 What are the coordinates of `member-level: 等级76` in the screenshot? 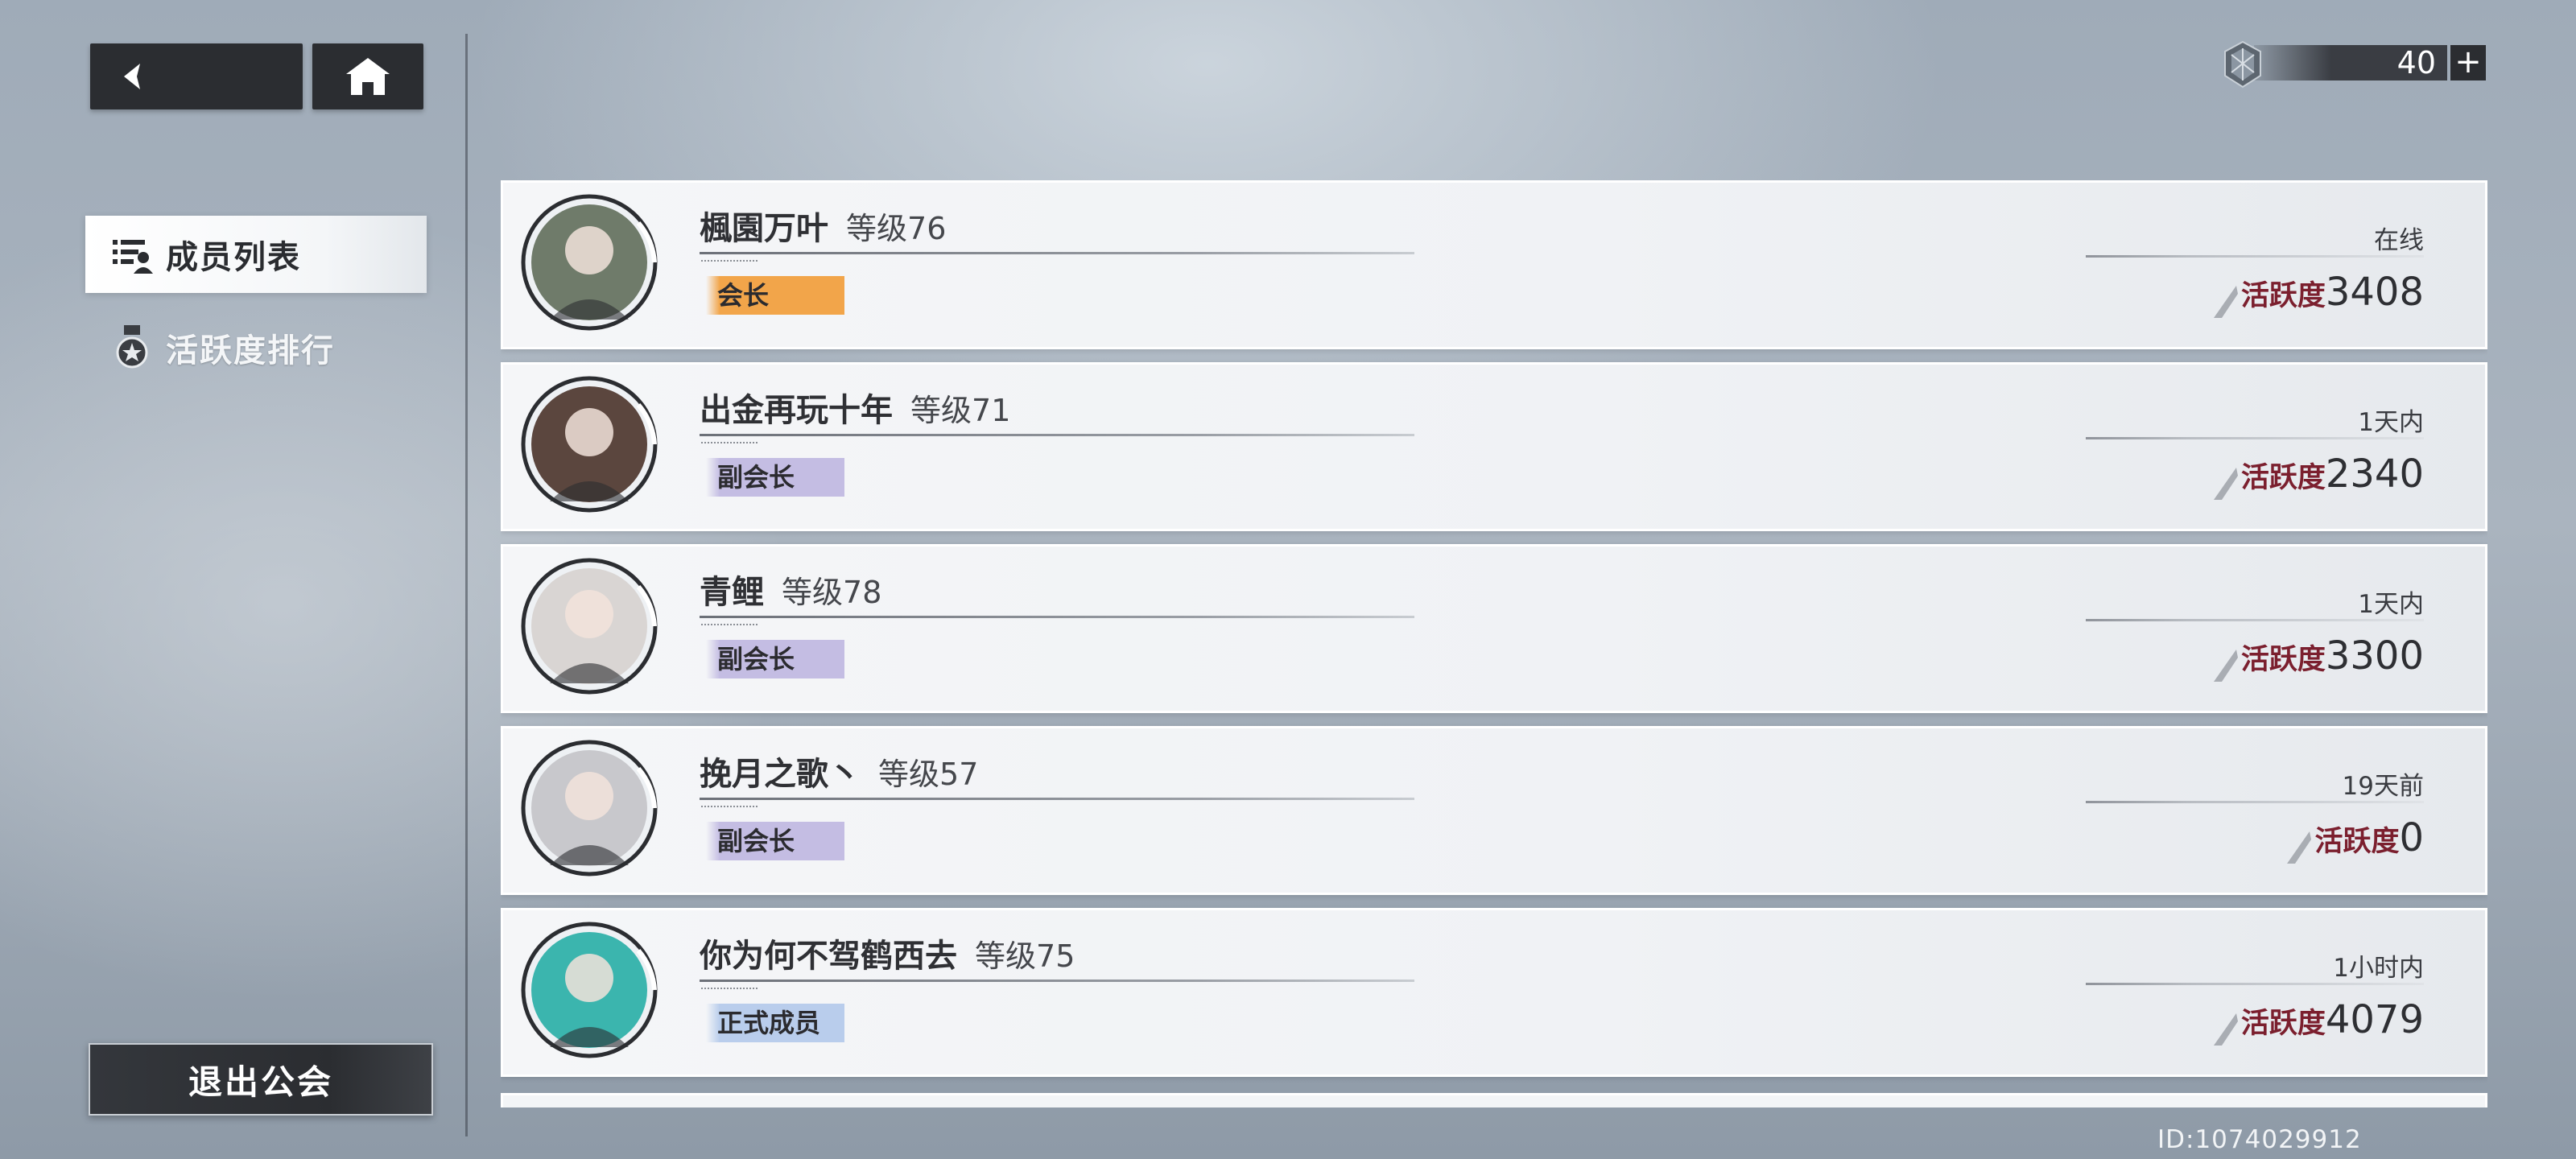 It's located at (896, 228).